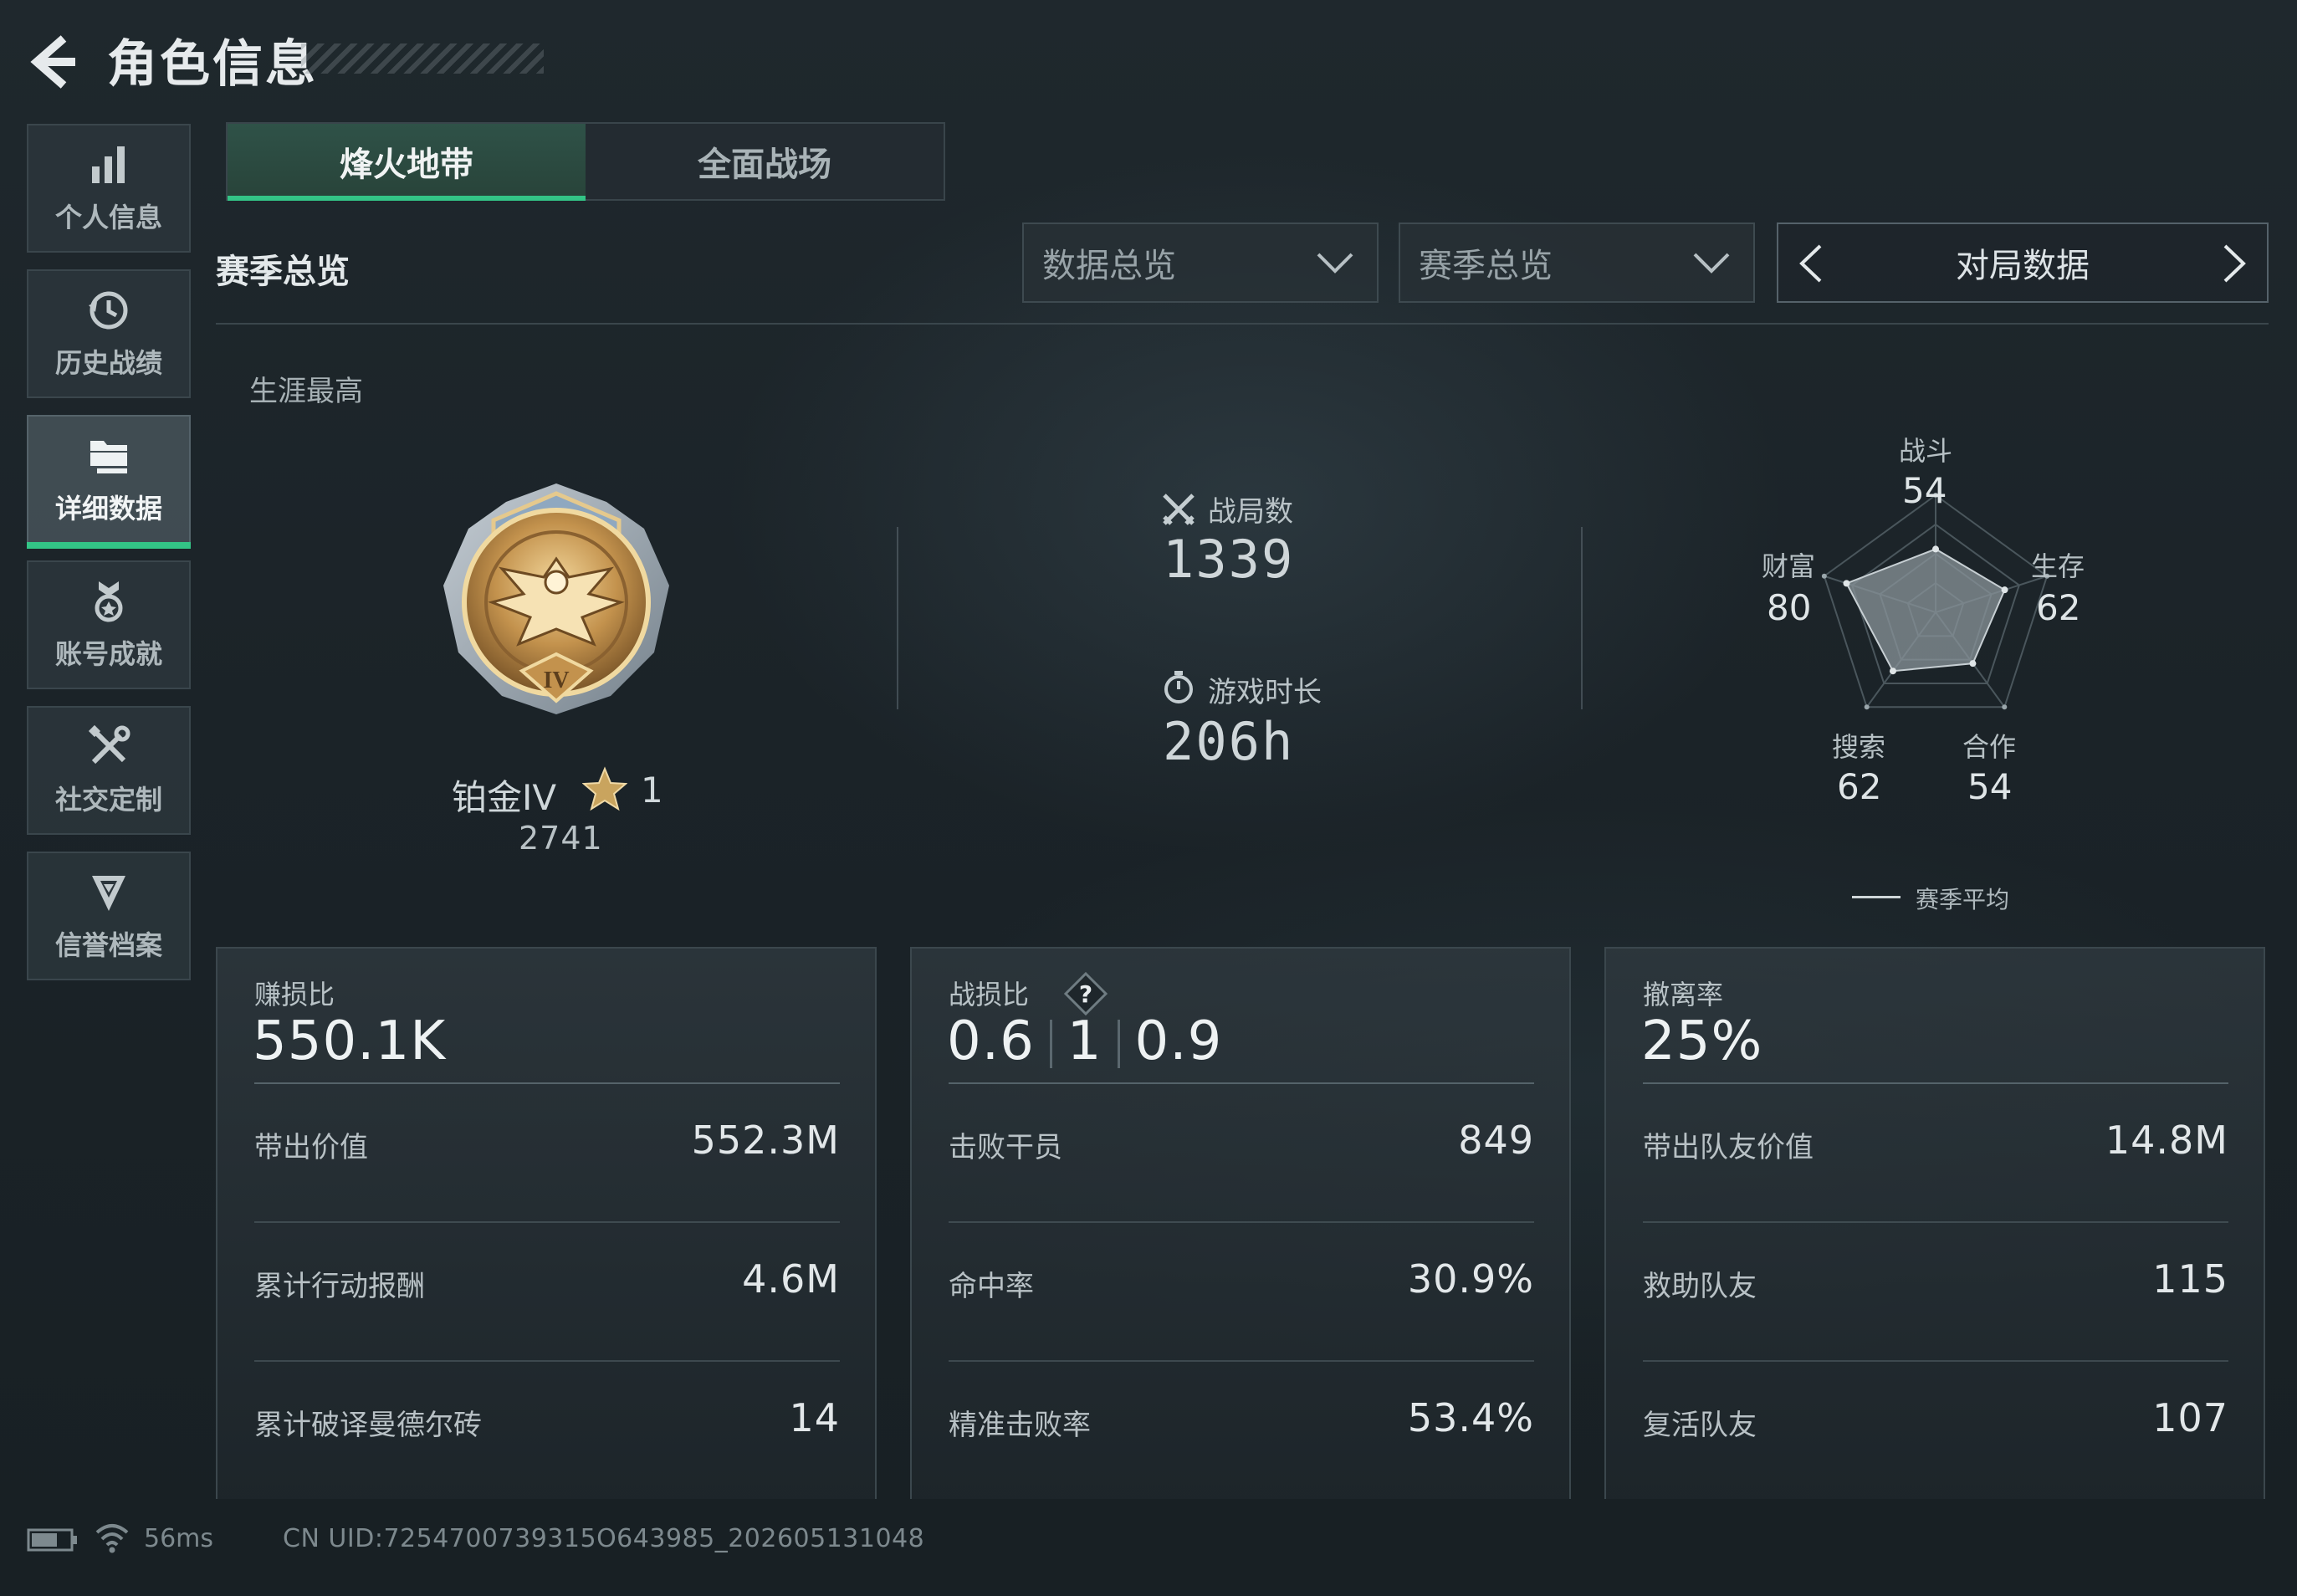  I want to click on user-uid: CN UID:7254700739315O643985_202605131048, so click(604, 1539).